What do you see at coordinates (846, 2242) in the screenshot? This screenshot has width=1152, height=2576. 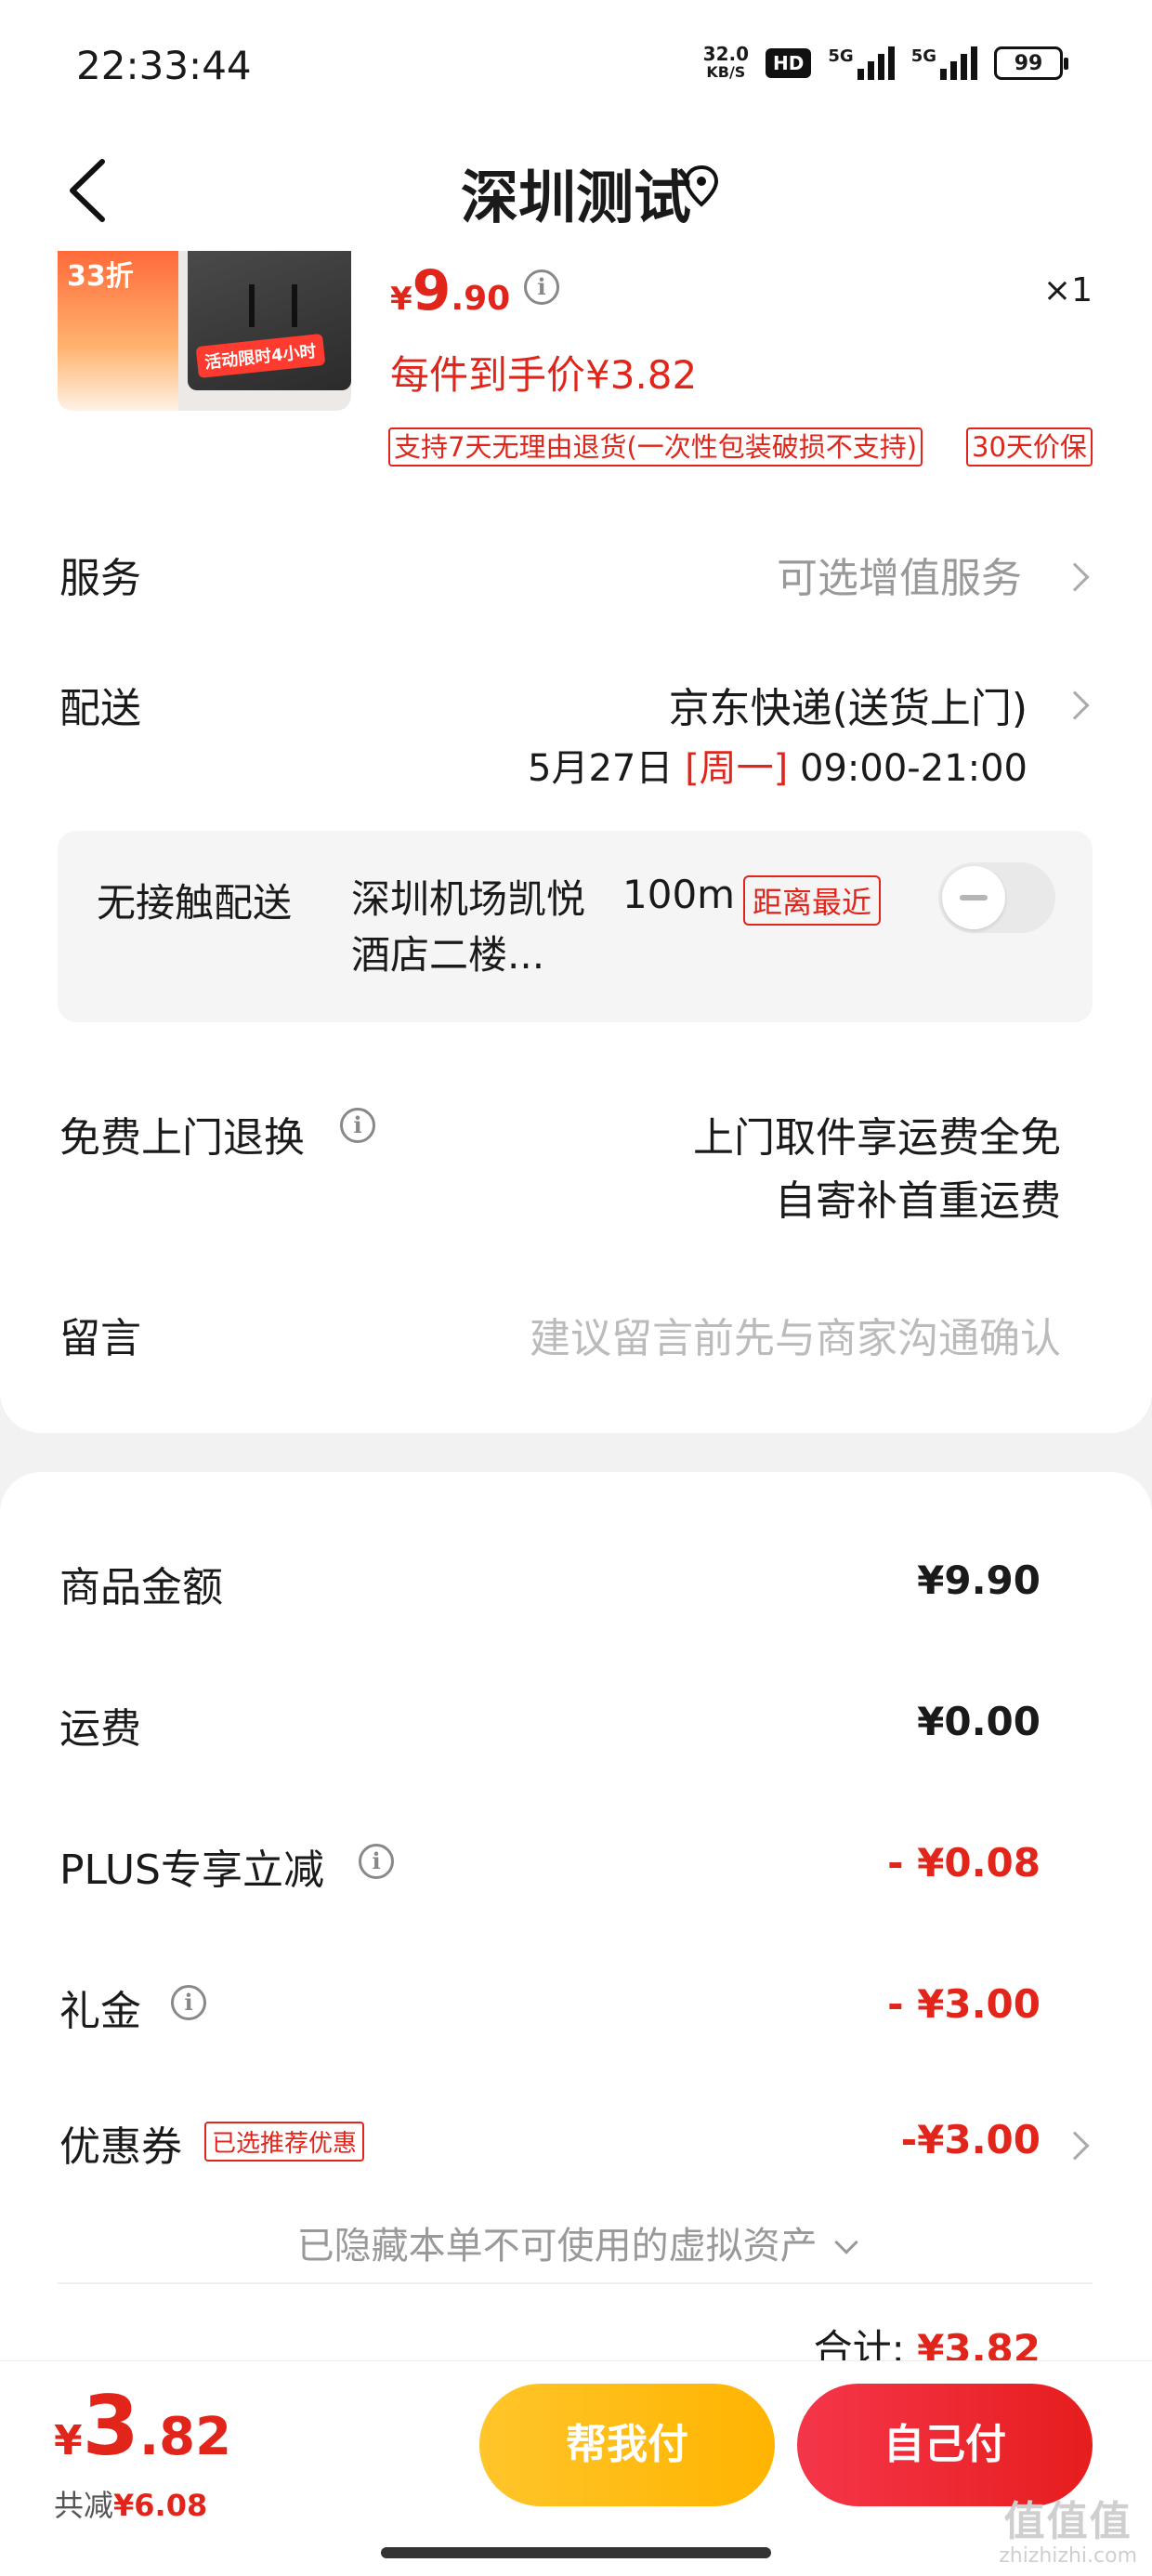 I see `chevron-down-icon` at bounding box center [846, 2242].